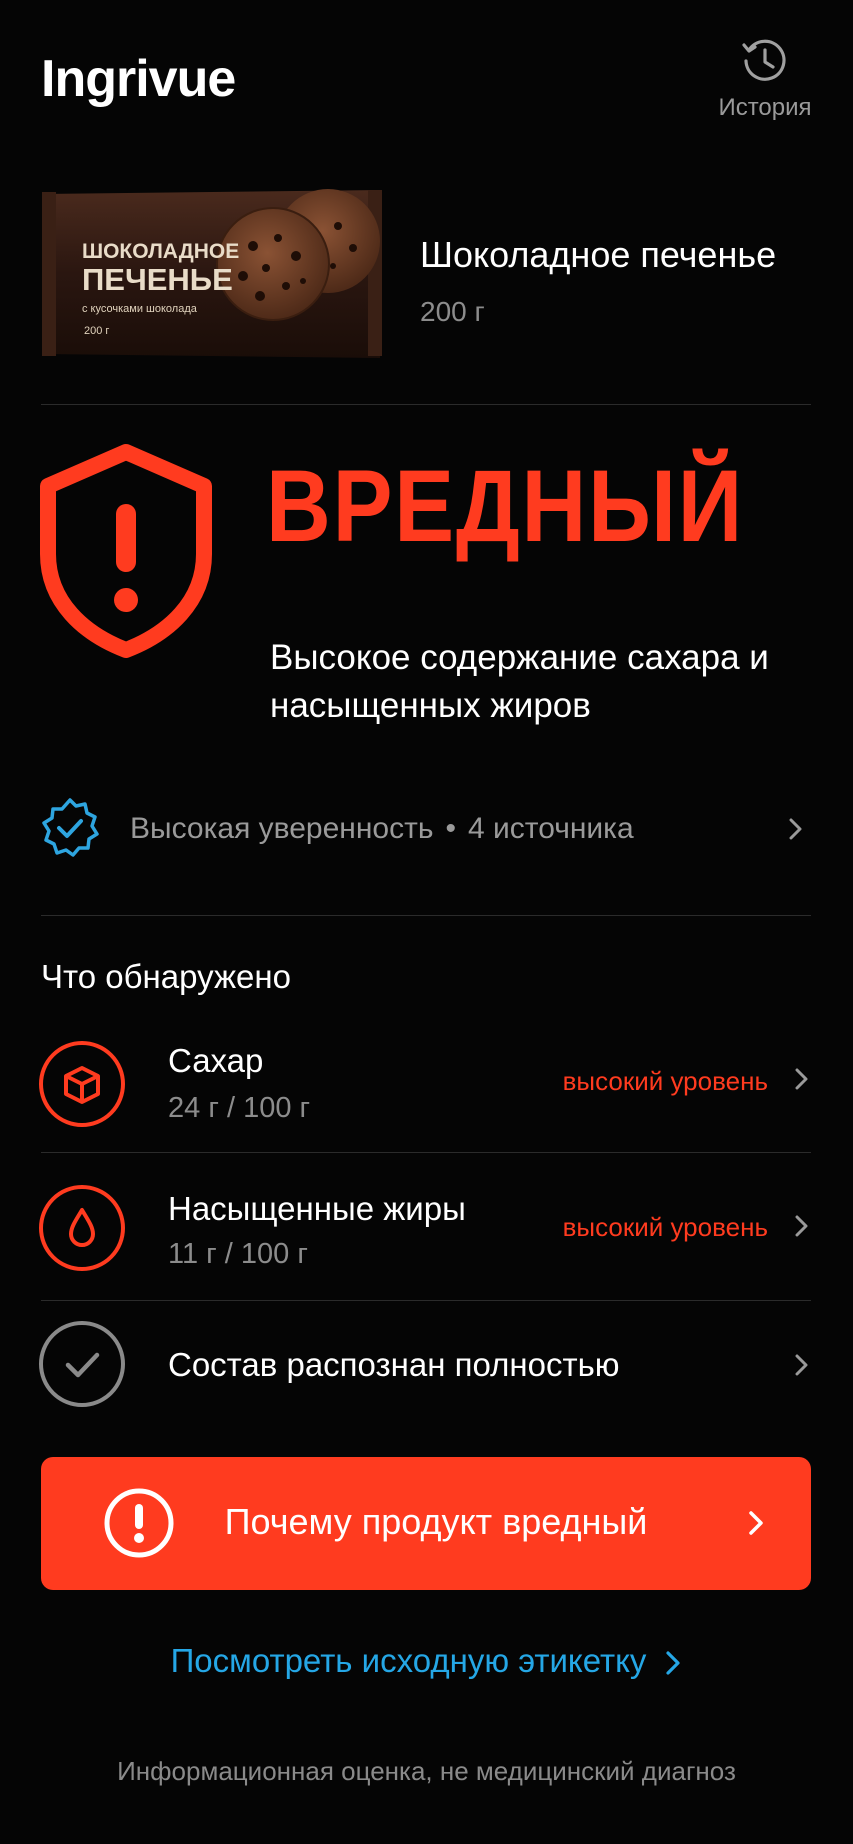 The height and width of the screenshot is (1844, 853). Describe the element at coordinates (140, 309) in the screenshot. I see `pack-subtitle: с кусочками шоколада` at that location.